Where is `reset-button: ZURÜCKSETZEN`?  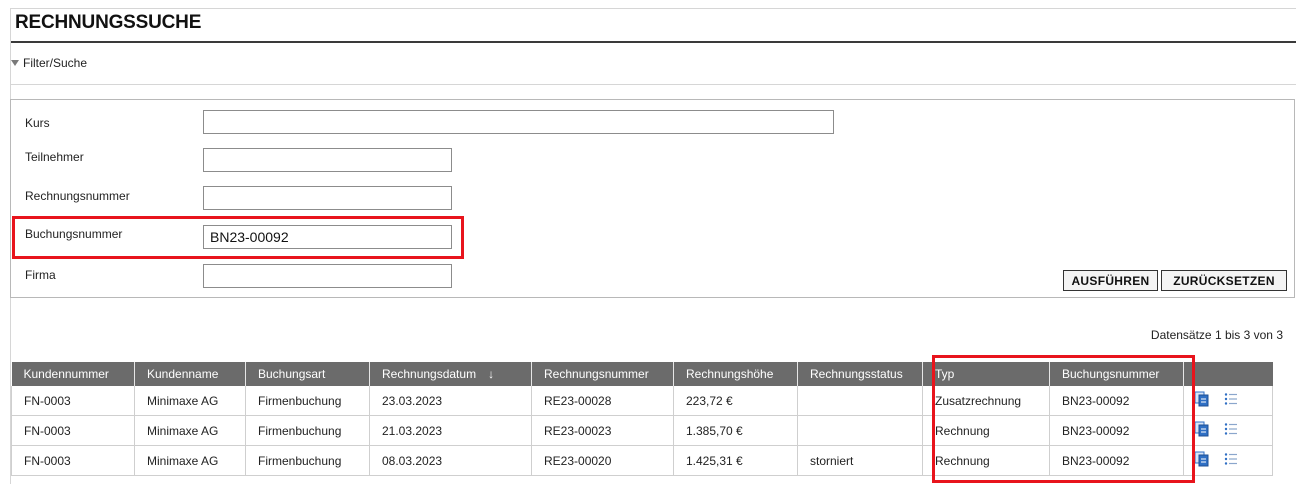
reset-button: ZURÜCKSETZEN is located at coordinates (1224, 280).